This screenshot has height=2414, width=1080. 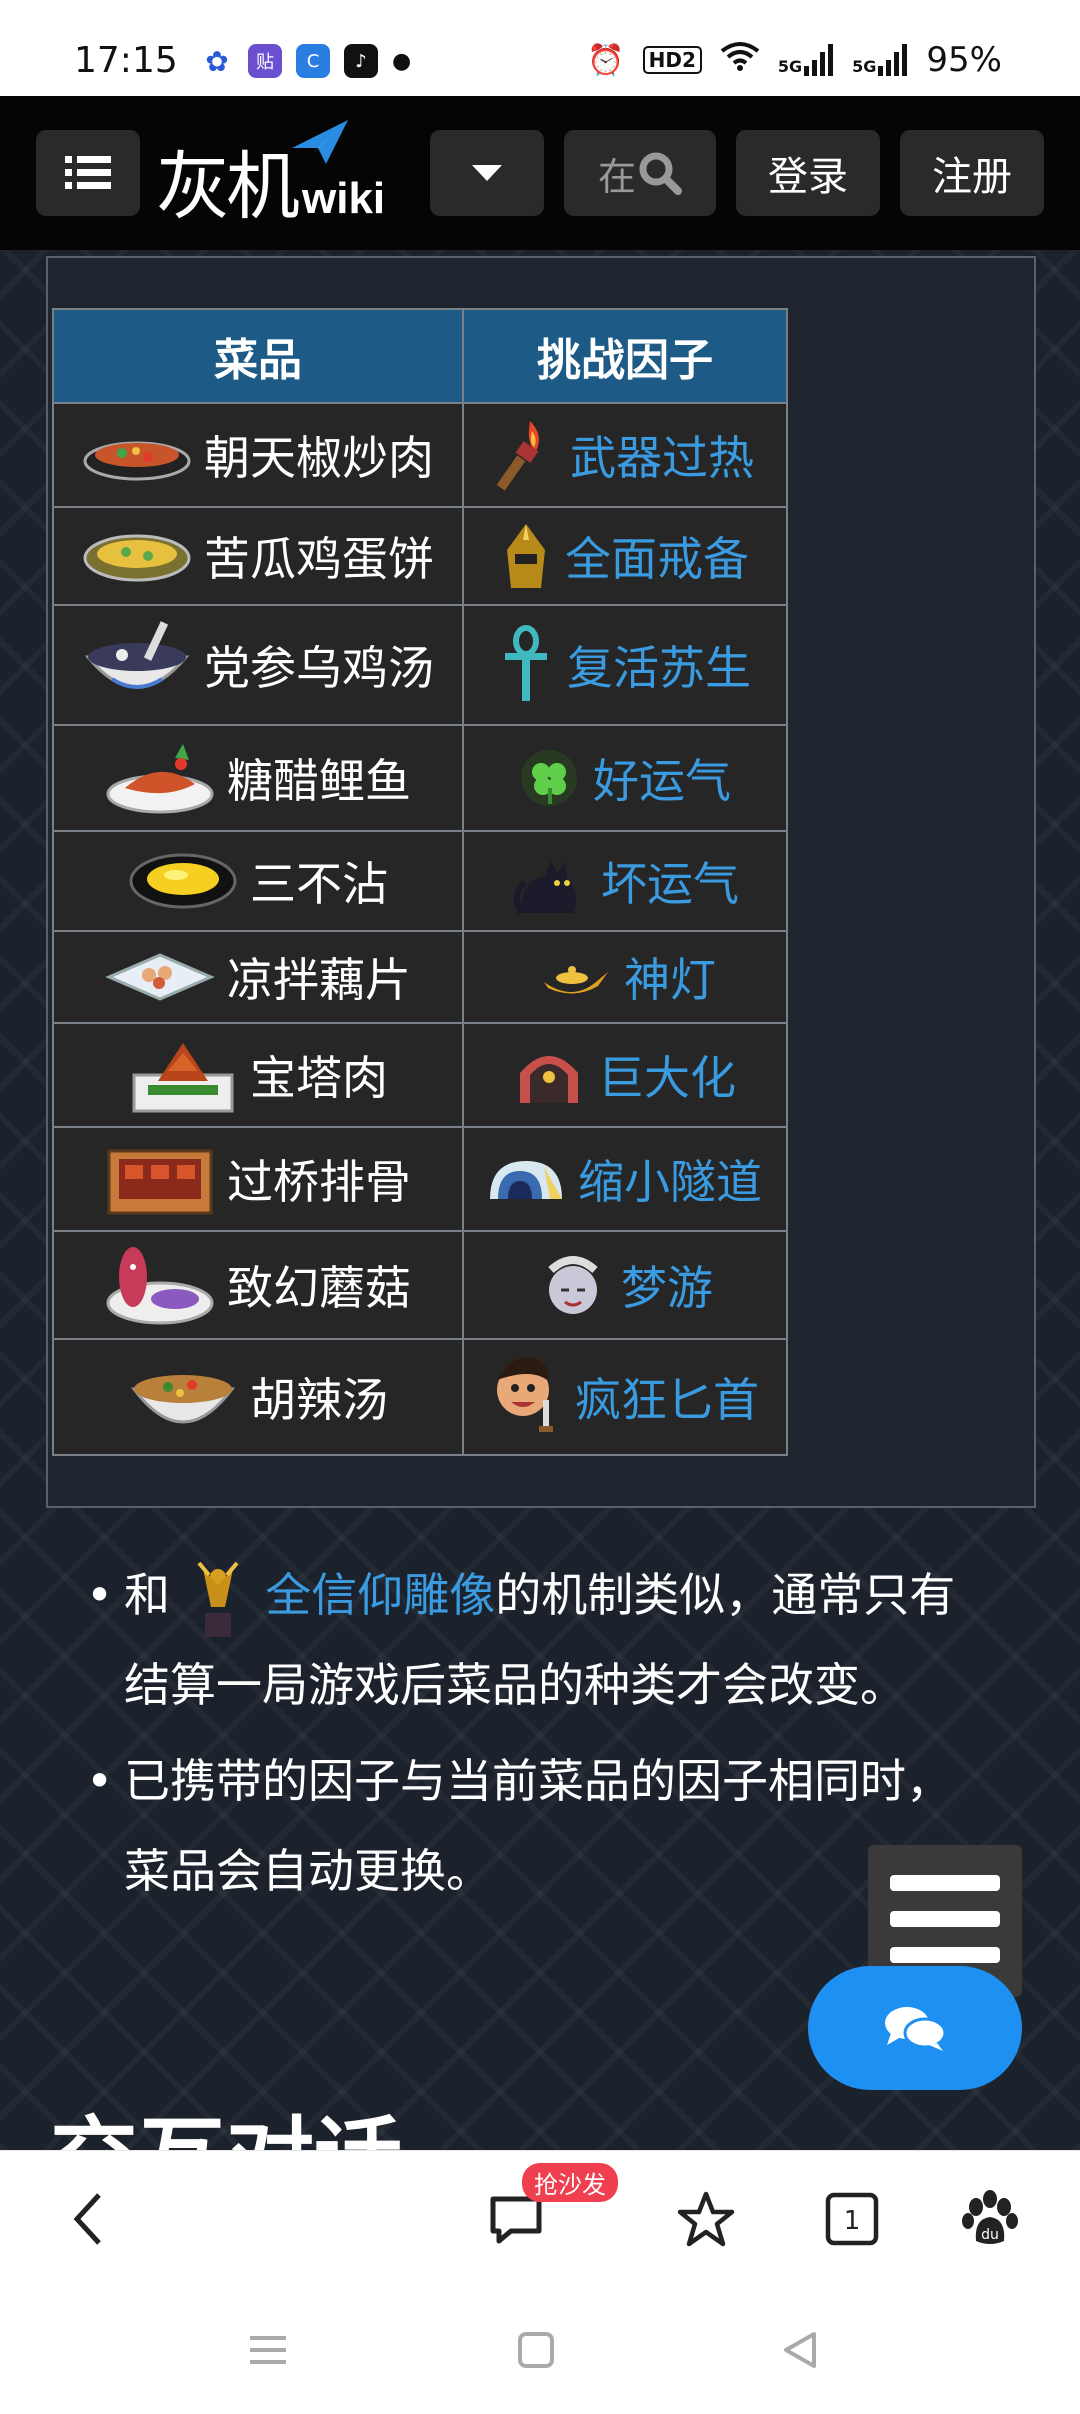 I want to click on sleepwalker-icon, so click(x=573, y=1285).